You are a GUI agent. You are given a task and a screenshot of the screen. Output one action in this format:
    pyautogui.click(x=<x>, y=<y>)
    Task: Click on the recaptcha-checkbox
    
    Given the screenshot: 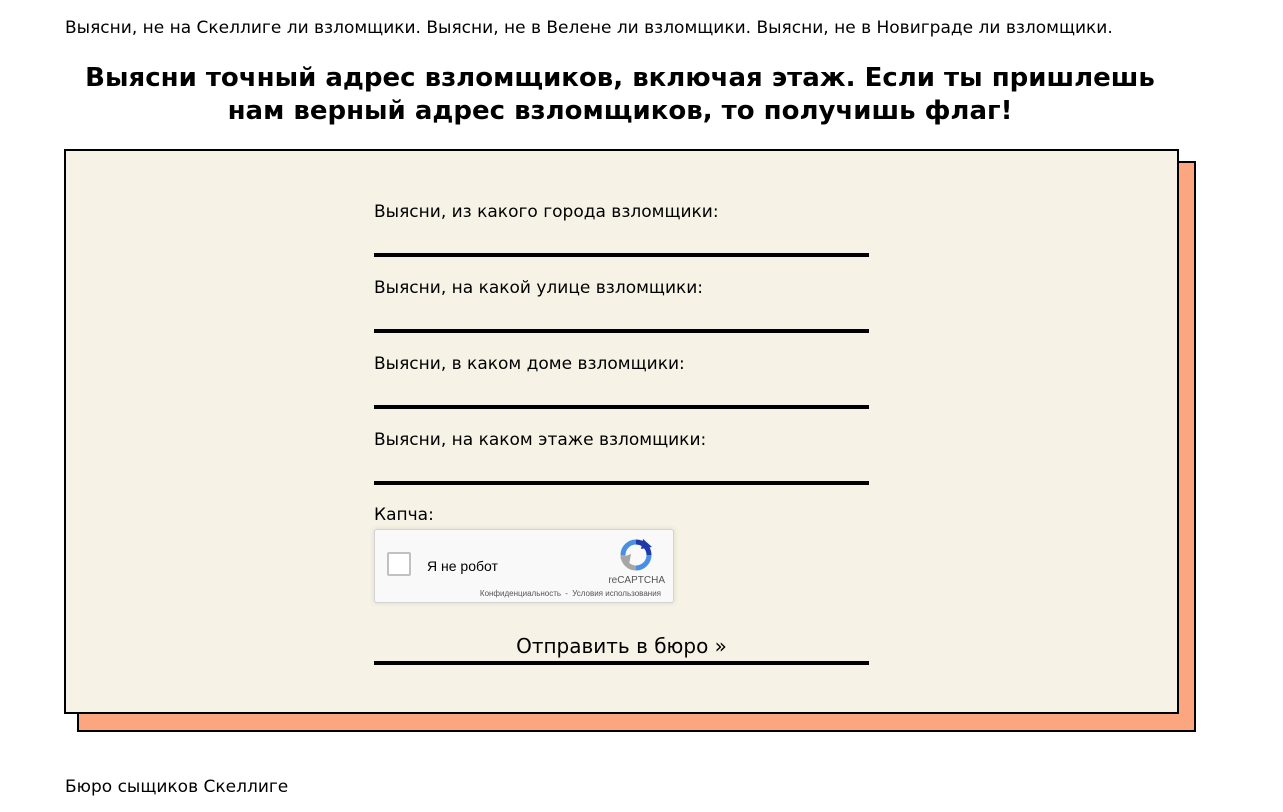 What is the action you would take?
    pyautogui.click(x=399, y=564)
    